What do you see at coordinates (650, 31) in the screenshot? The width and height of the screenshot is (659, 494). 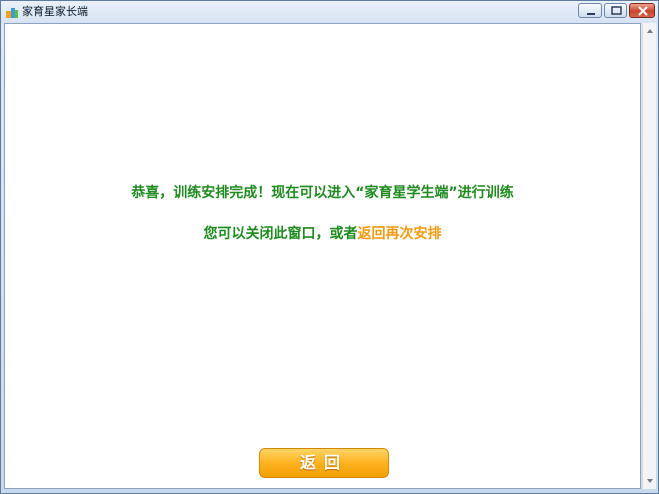 I see `scroll-up-icon` at bounding box center [650, 31].